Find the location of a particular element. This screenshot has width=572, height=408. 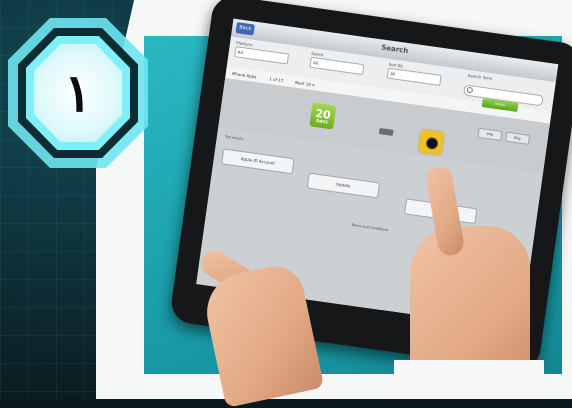

info-button: Info is located at coordinates (490, 134).